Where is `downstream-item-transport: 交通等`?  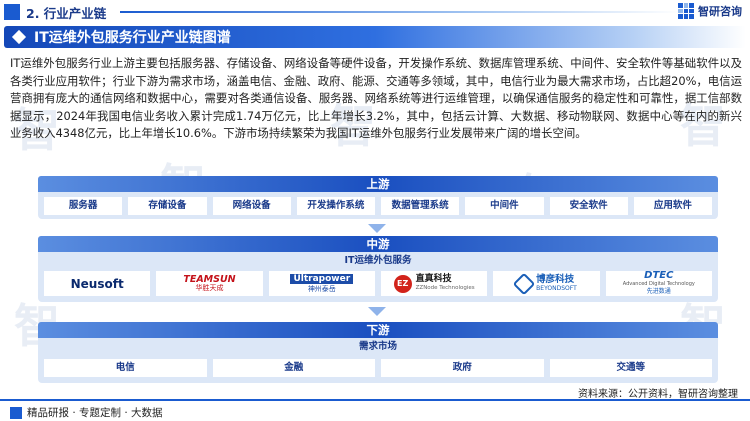
downstream-item-transport: 交通等 is located at coordinates (630, 368).